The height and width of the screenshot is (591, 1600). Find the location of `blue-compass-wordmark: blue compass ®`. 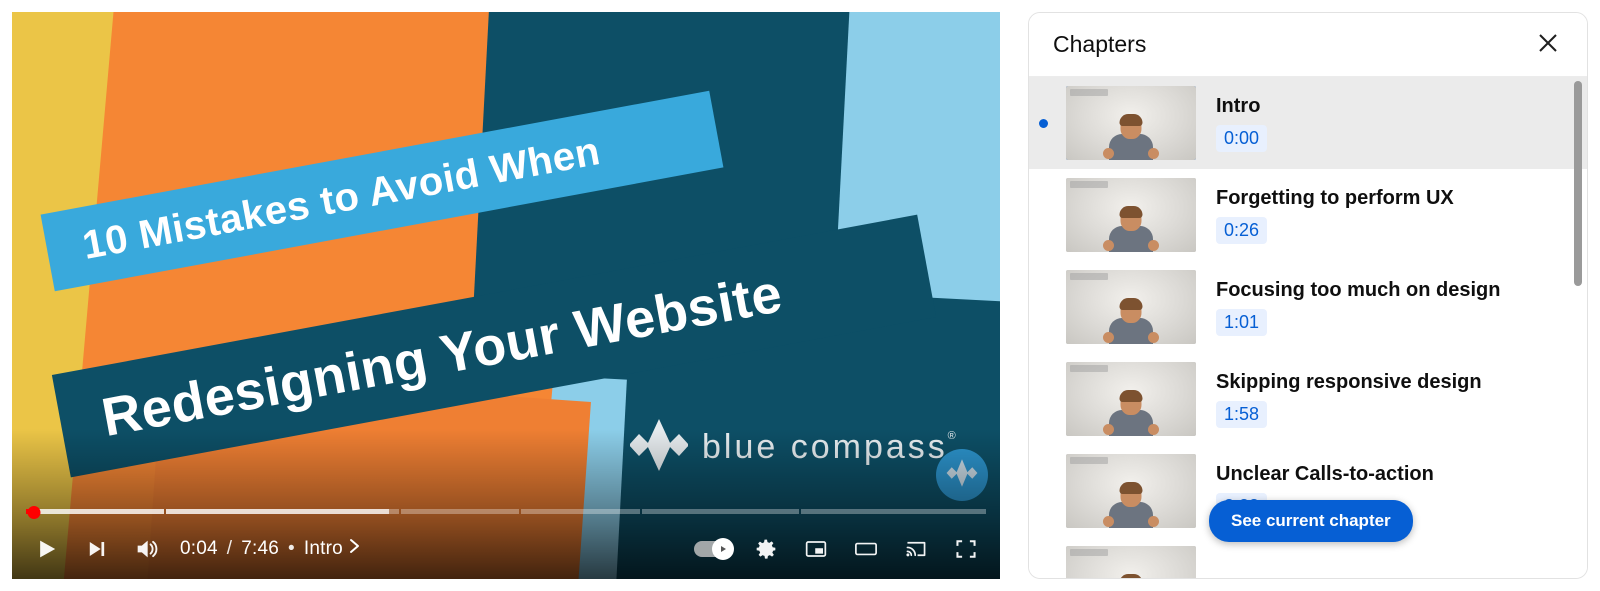

blue-compass-wordmark: blue compass ® is located at coordinates (830, 447).